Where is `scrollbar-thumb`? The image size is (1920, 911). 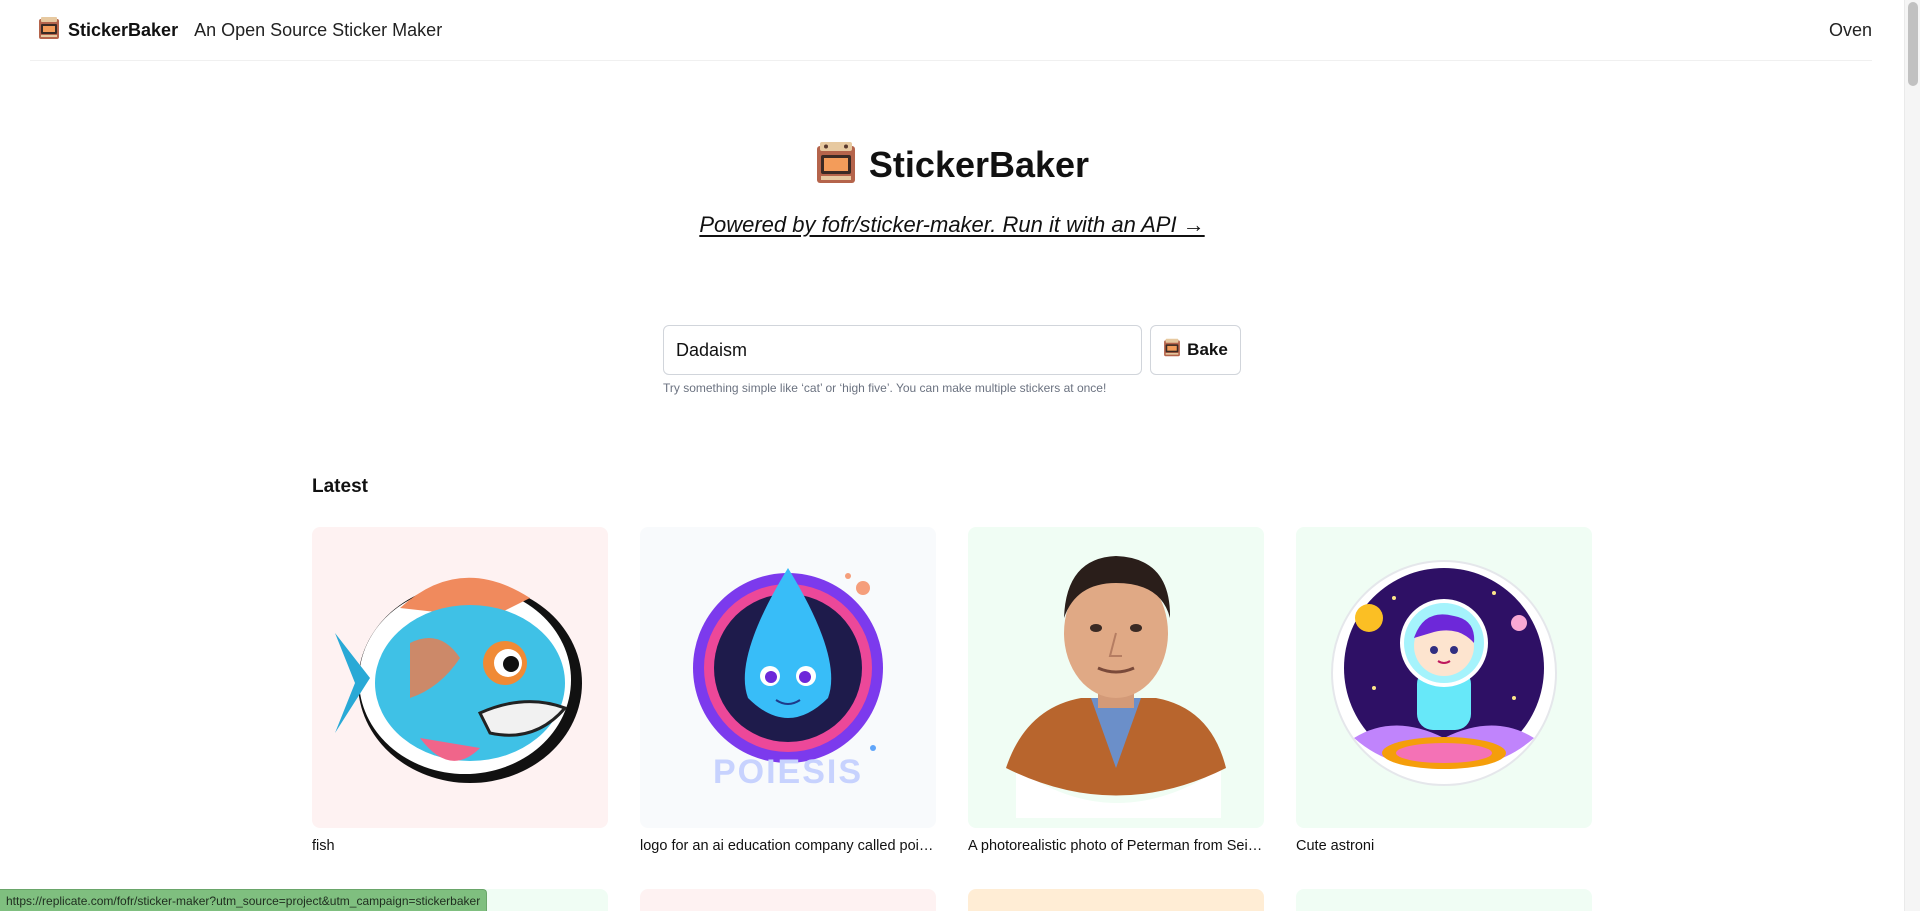 scrollbar-thumb is located at coordinates (1913, 44).